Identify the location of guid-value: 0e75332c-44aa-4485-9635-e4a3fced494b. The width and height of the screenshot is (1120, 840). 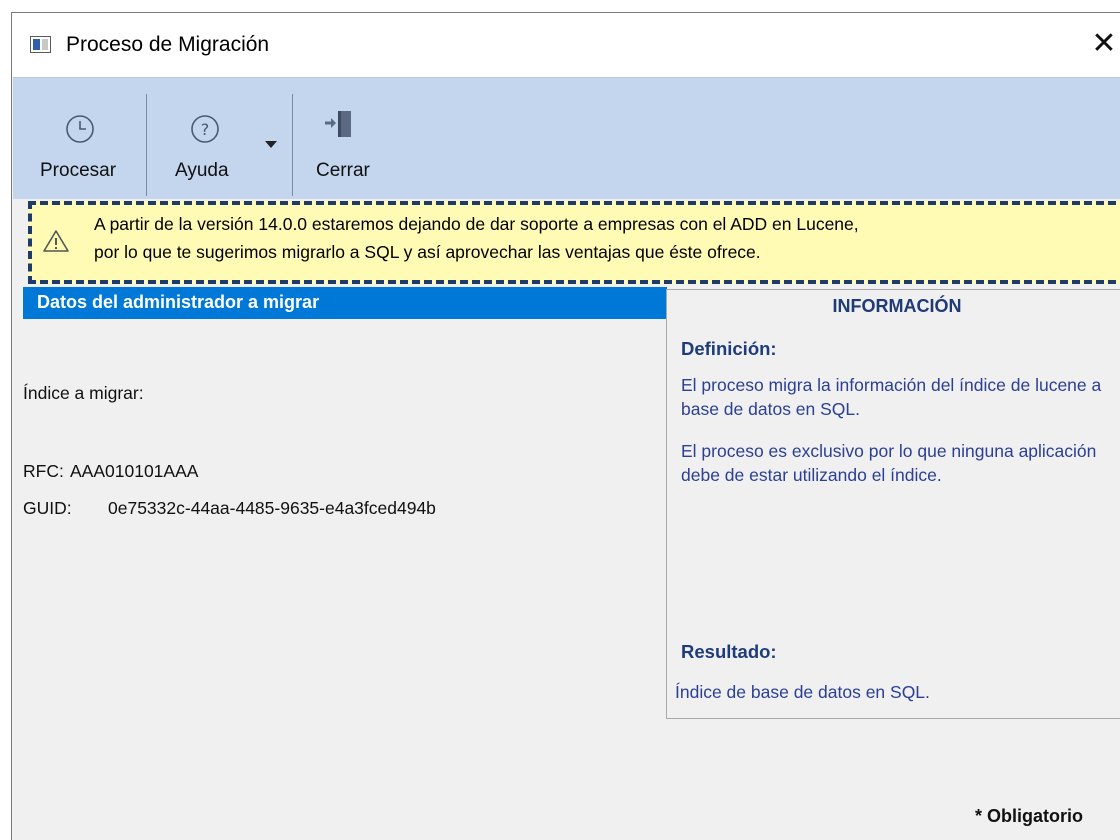
(272, 508).